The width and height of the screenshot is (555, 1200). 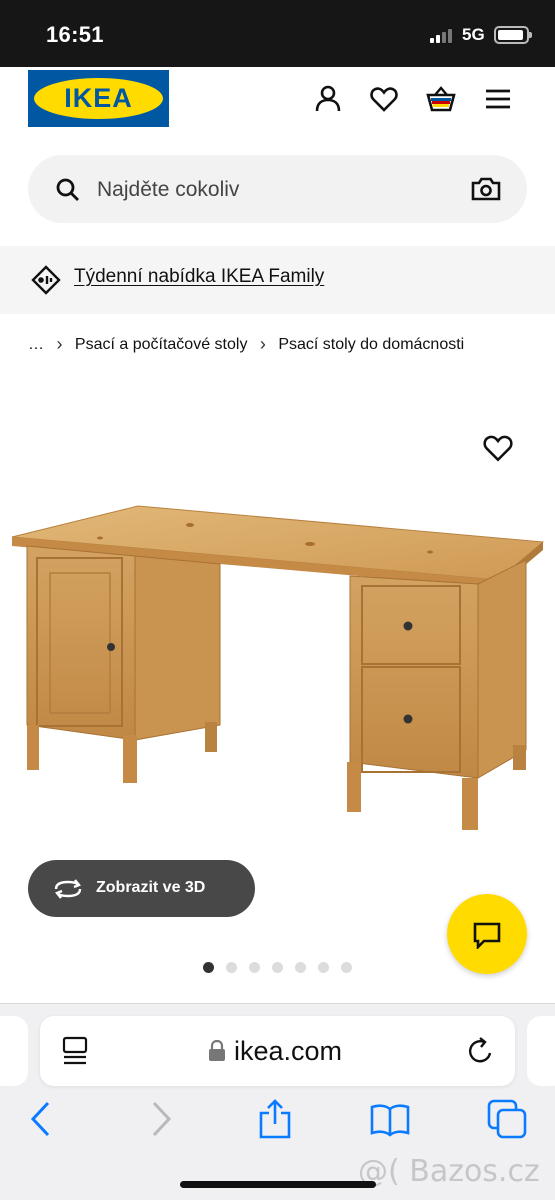 I want to click on bookmarks-icon, so click(x=390, y=1119).